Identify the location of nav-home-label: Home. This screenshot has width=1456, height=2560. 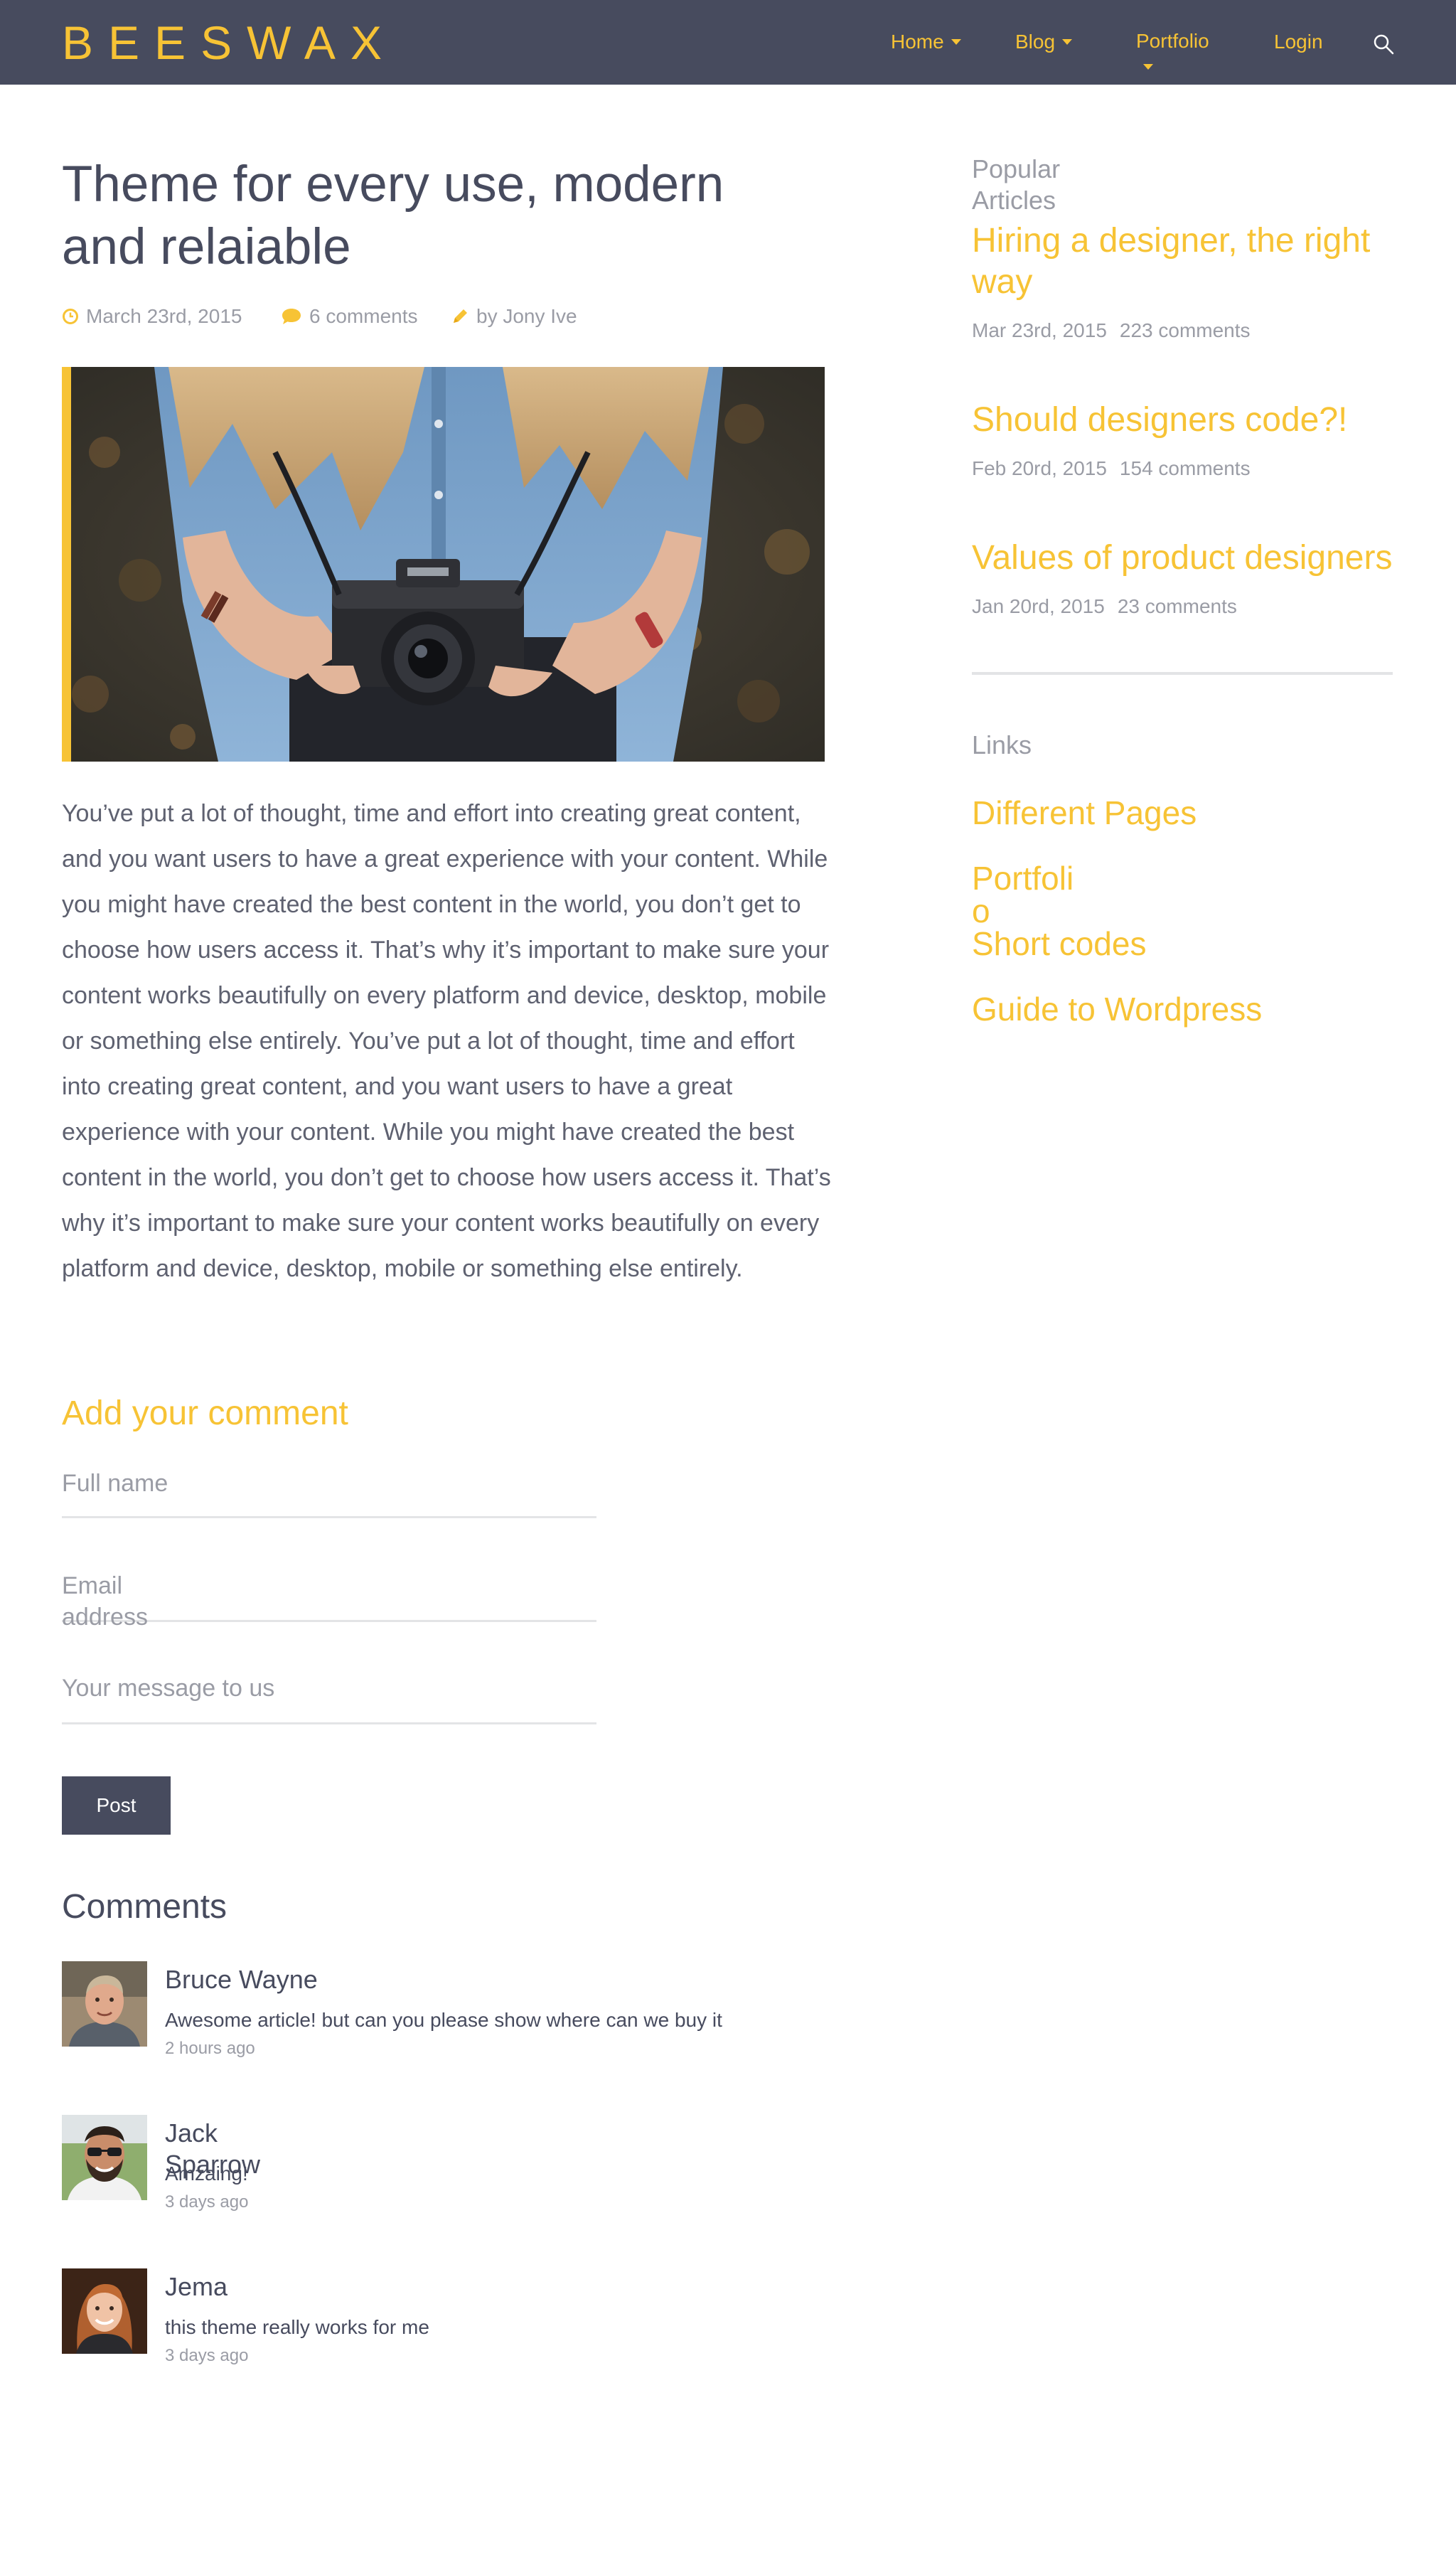
(918, 42).